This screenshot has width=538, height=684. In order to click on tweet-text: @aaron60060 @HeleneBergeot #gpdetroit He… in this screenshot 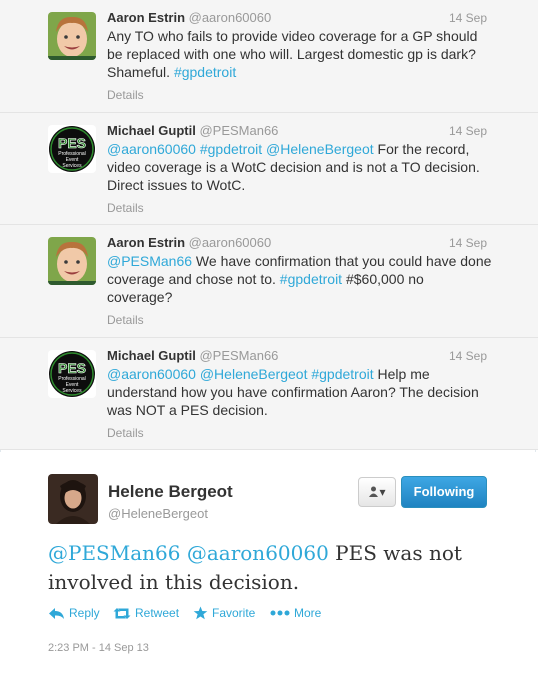, I will do `click(300, 392)`.